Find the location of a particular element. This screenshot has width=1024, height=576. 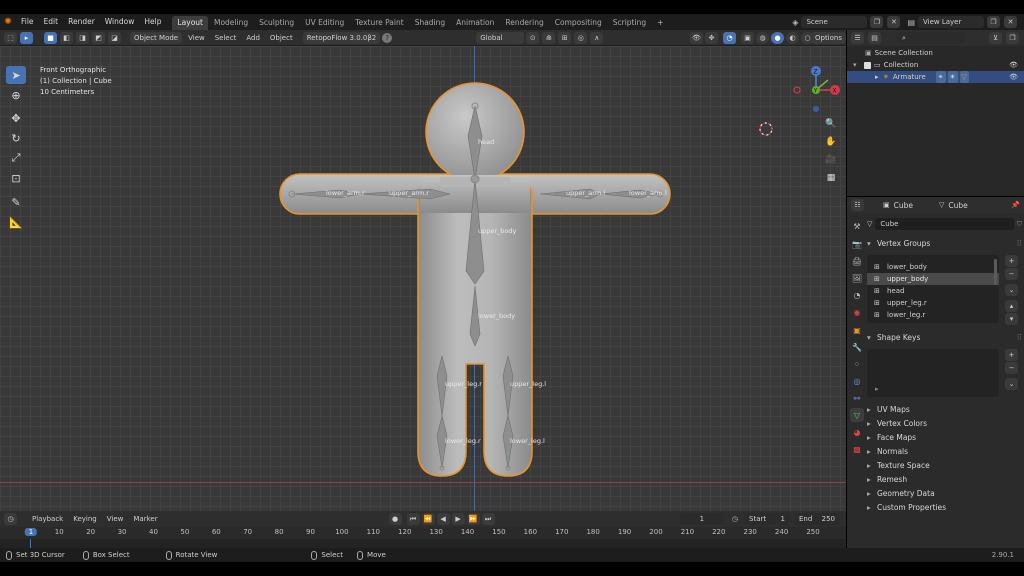

menu-object: Object is located at coordinates (281, 38).